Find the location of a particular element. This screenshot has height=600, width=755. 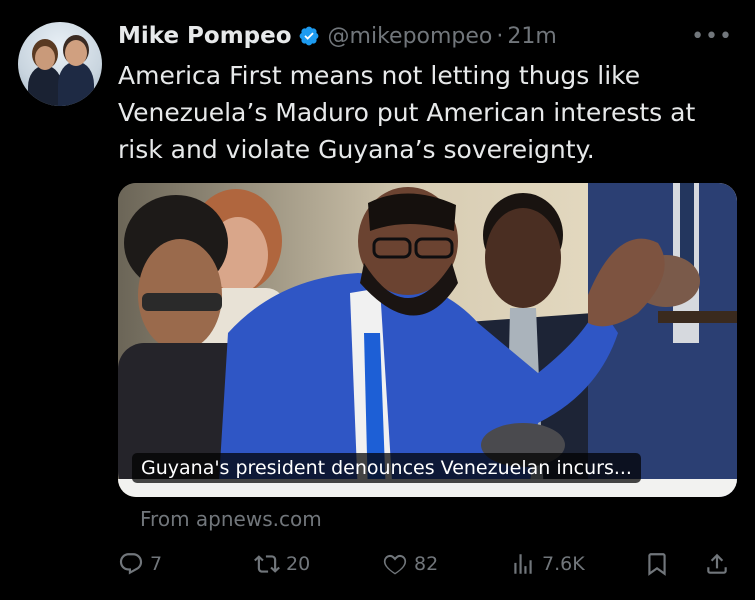

tweet-actions: 7 20 82 7.6K is located at coordinates (425, 568).